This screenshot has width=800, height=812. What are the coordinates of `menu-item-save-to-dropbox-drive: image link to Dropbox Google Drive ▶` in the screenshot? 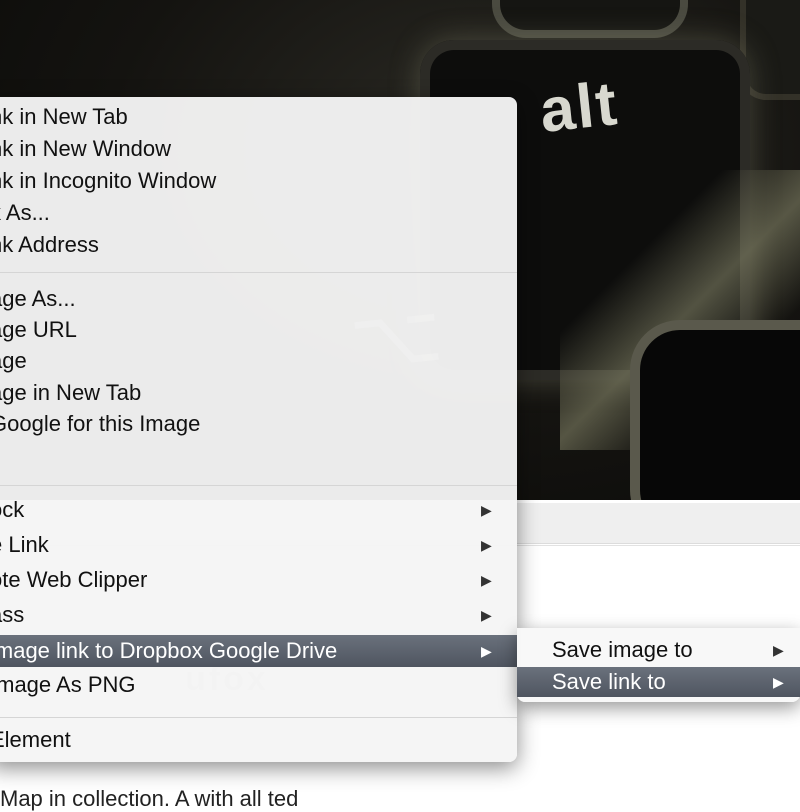 It's located at (258, 651).